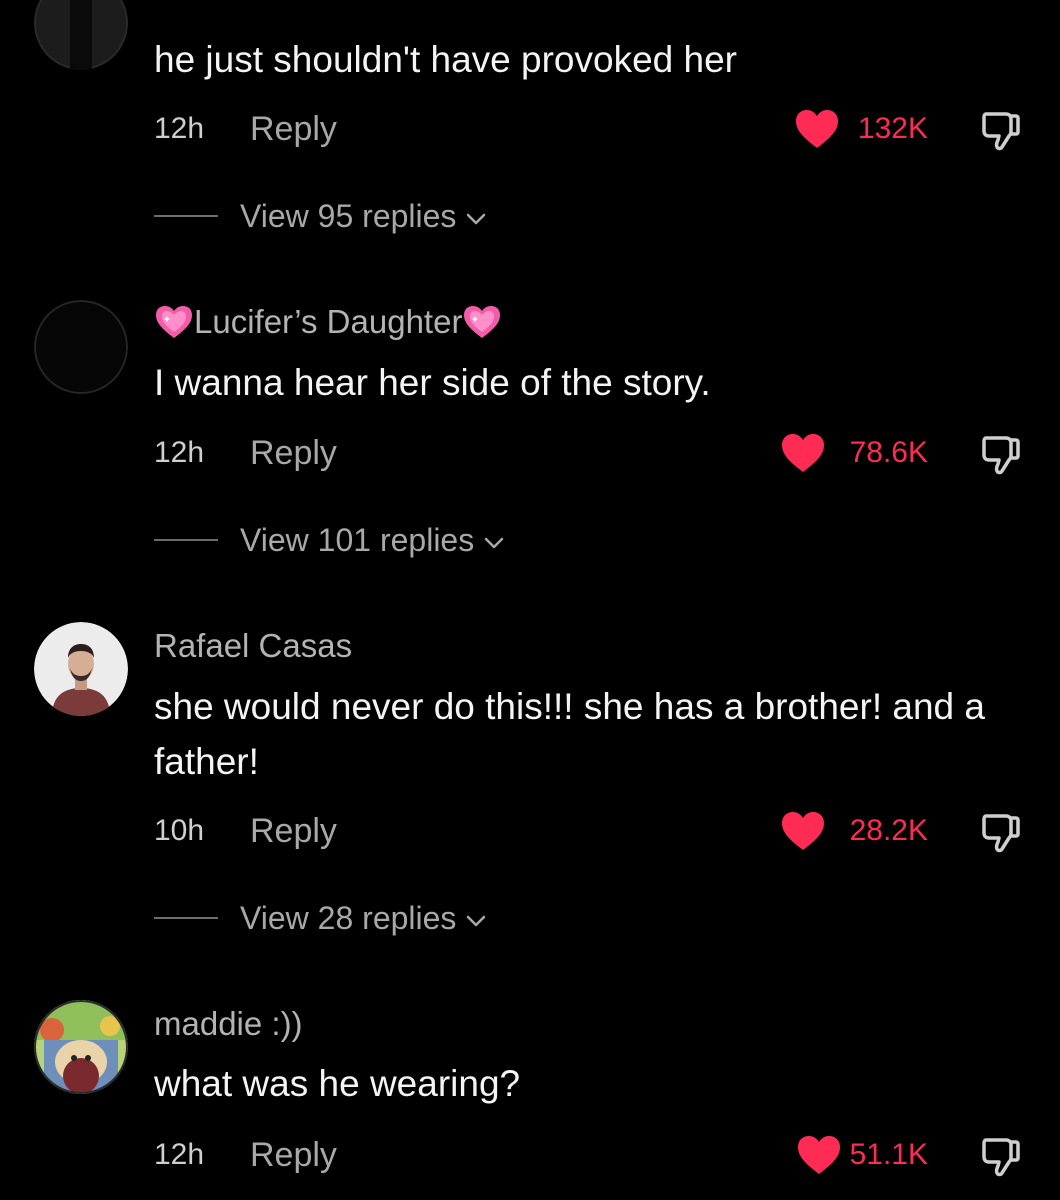 The image size is (1060, 1200). I want to click on avatar-photo-man-icon, so click(81, 669).